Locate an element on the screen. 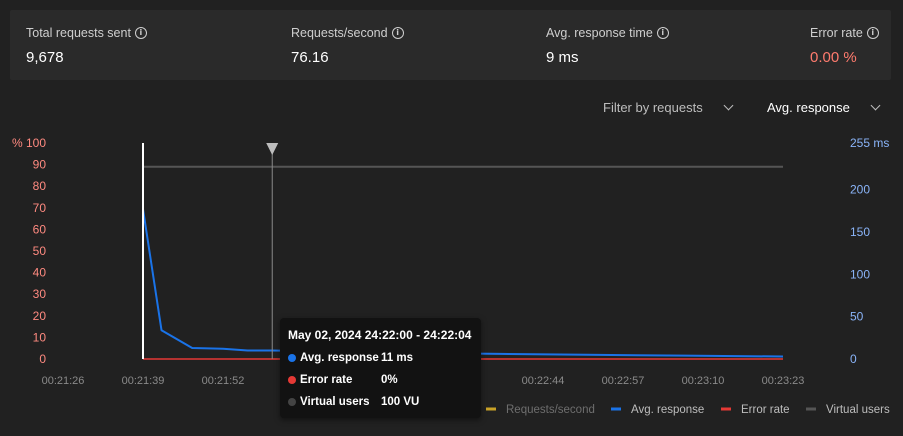 The width and height of the screenshot is (903, 436). left-axis-tick-label: 40 is located at coordinates (40, 273).